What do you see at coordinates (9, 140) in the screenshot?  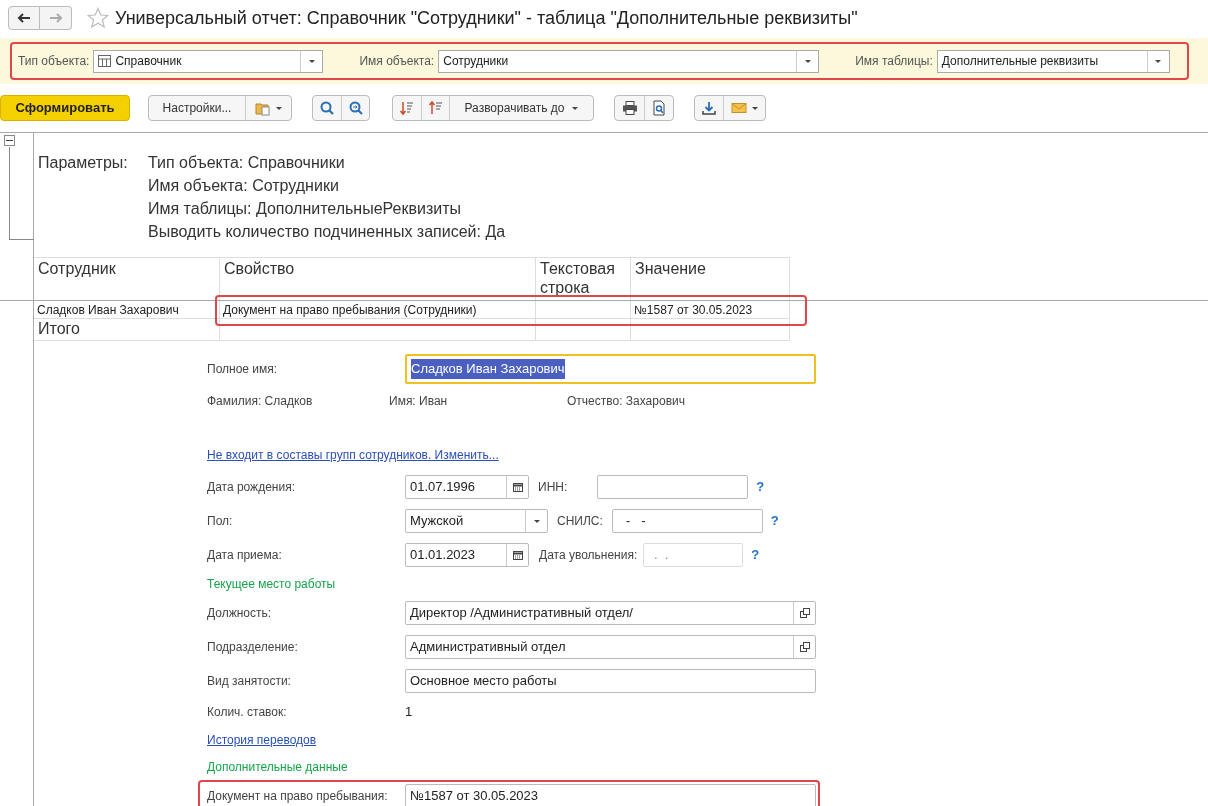 I see `collapse-button` at bounding box center [9, 140].